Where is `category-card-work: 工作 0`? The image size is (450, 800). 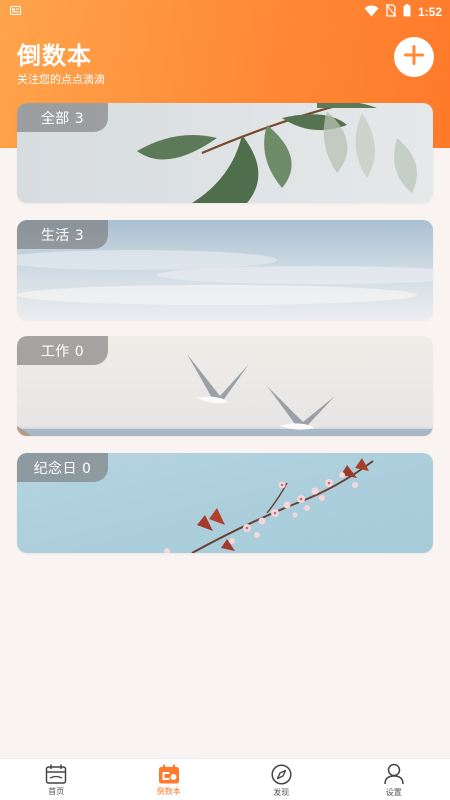
category-card-work: 工作 0 is located at coordinates (225, 386).